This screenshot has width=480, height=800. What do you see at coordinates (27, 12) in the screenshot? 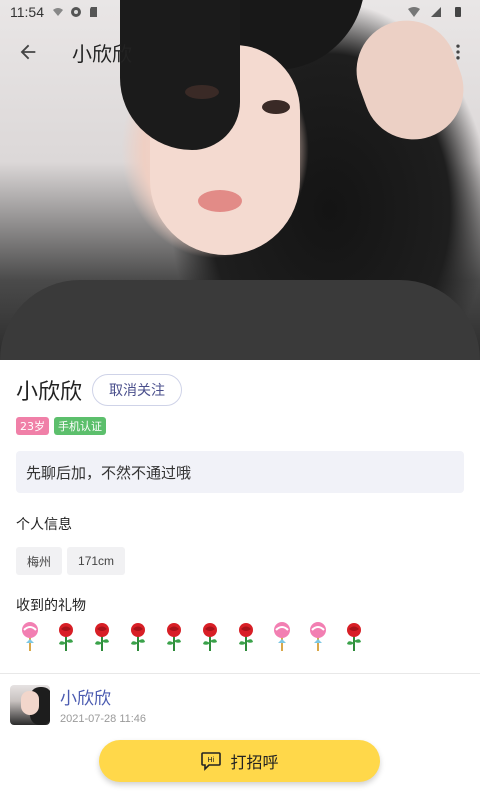
I see `status-time: 11:54` at bounding box center [27, 12].